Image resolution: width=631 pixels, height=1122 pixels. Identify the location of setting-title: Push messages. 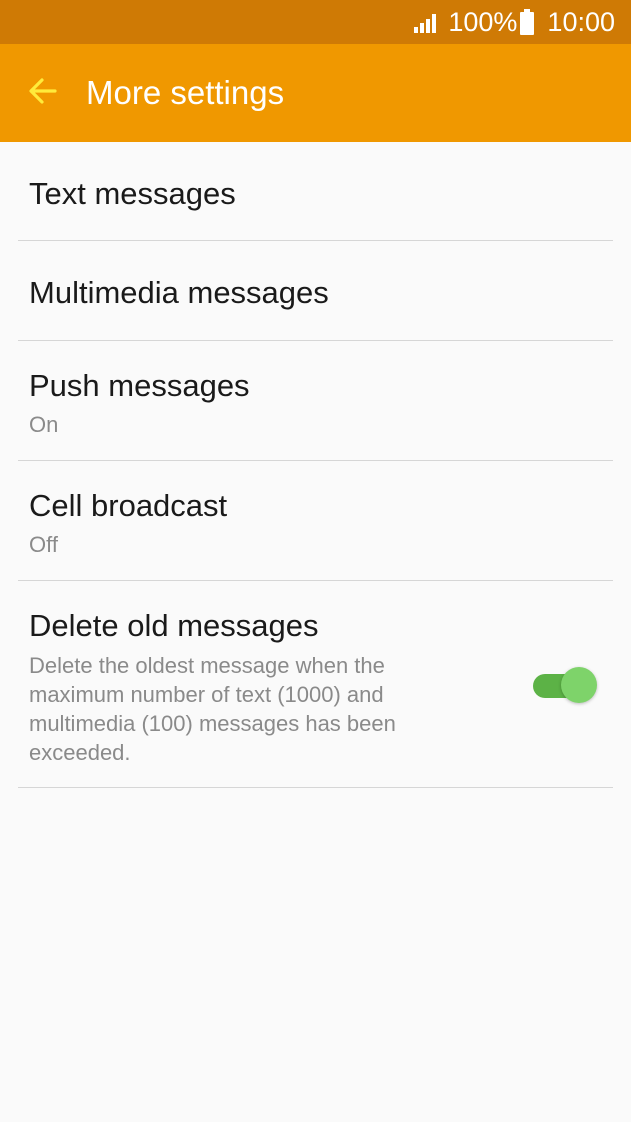
(139, 385).